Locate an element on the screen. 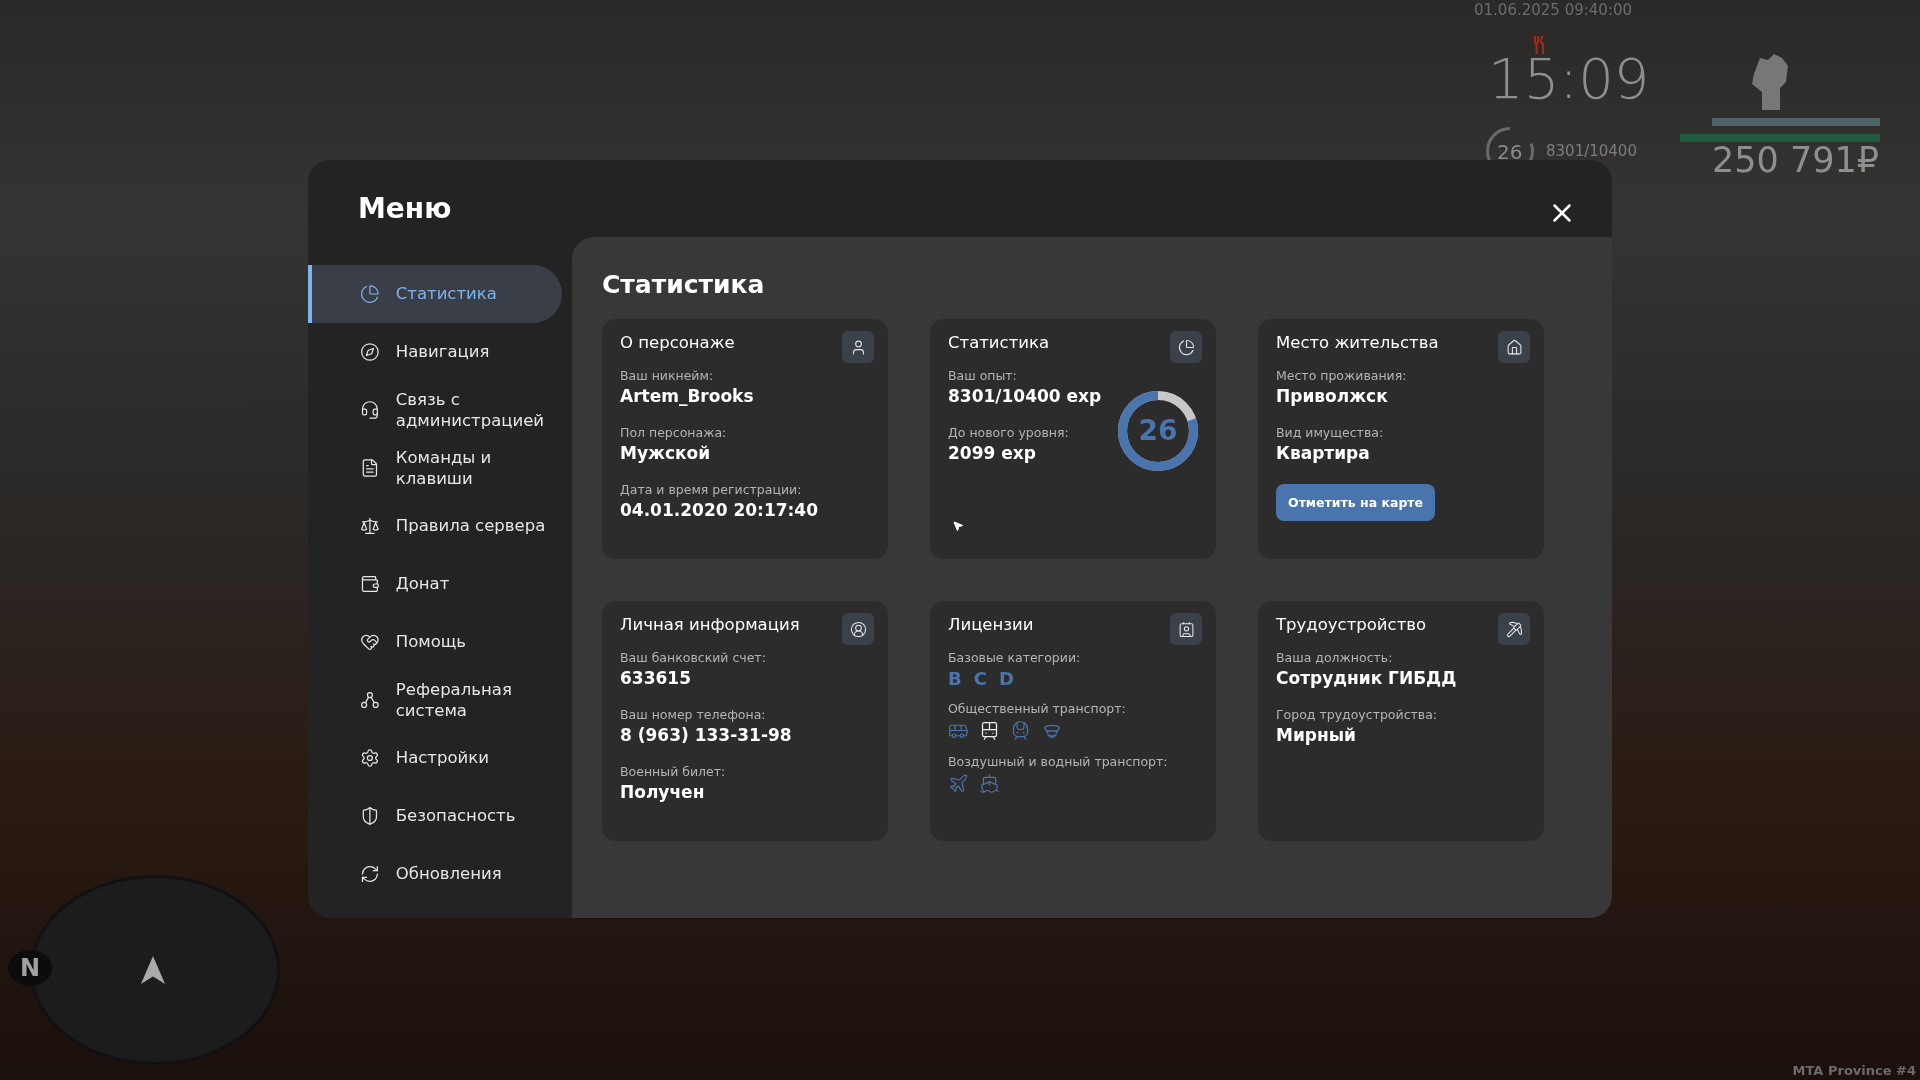 The width and height of the screenshot is (1920, 1080). game-clock: 15:09 is located at coordinates (1569, 78).